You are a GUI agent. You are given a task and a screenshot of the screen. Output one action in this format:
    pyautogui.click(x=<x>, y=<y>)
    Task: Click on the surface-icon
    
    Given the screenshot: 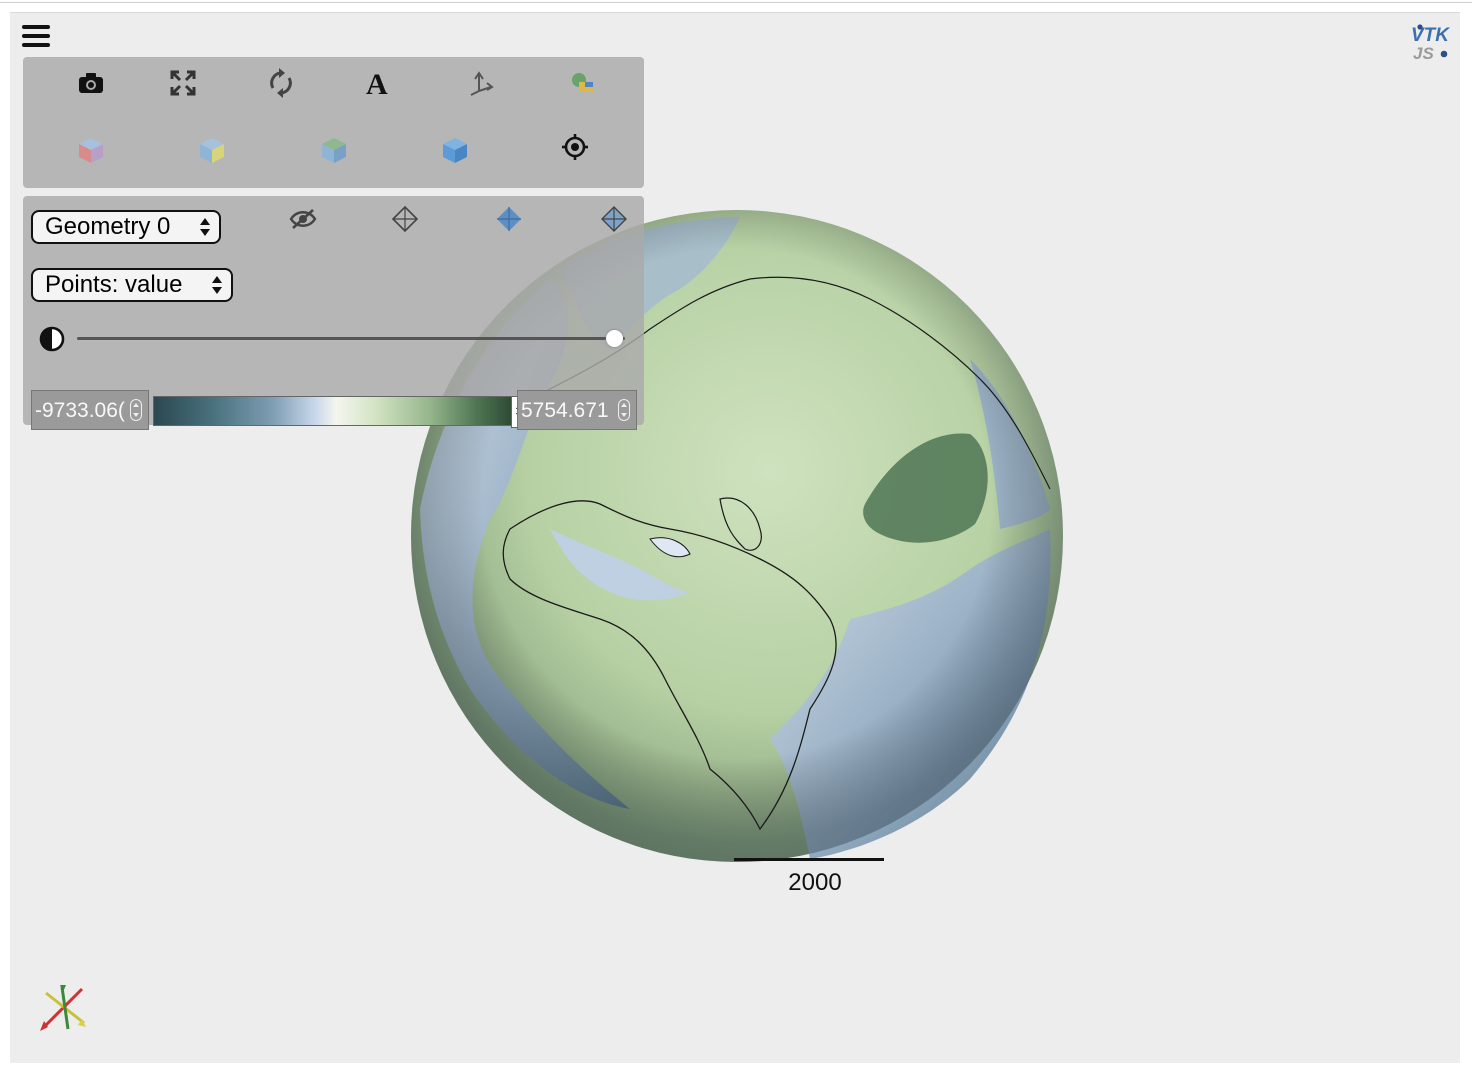 What is the action you would take?
    pyautogui.click(x=509, y=219)
    